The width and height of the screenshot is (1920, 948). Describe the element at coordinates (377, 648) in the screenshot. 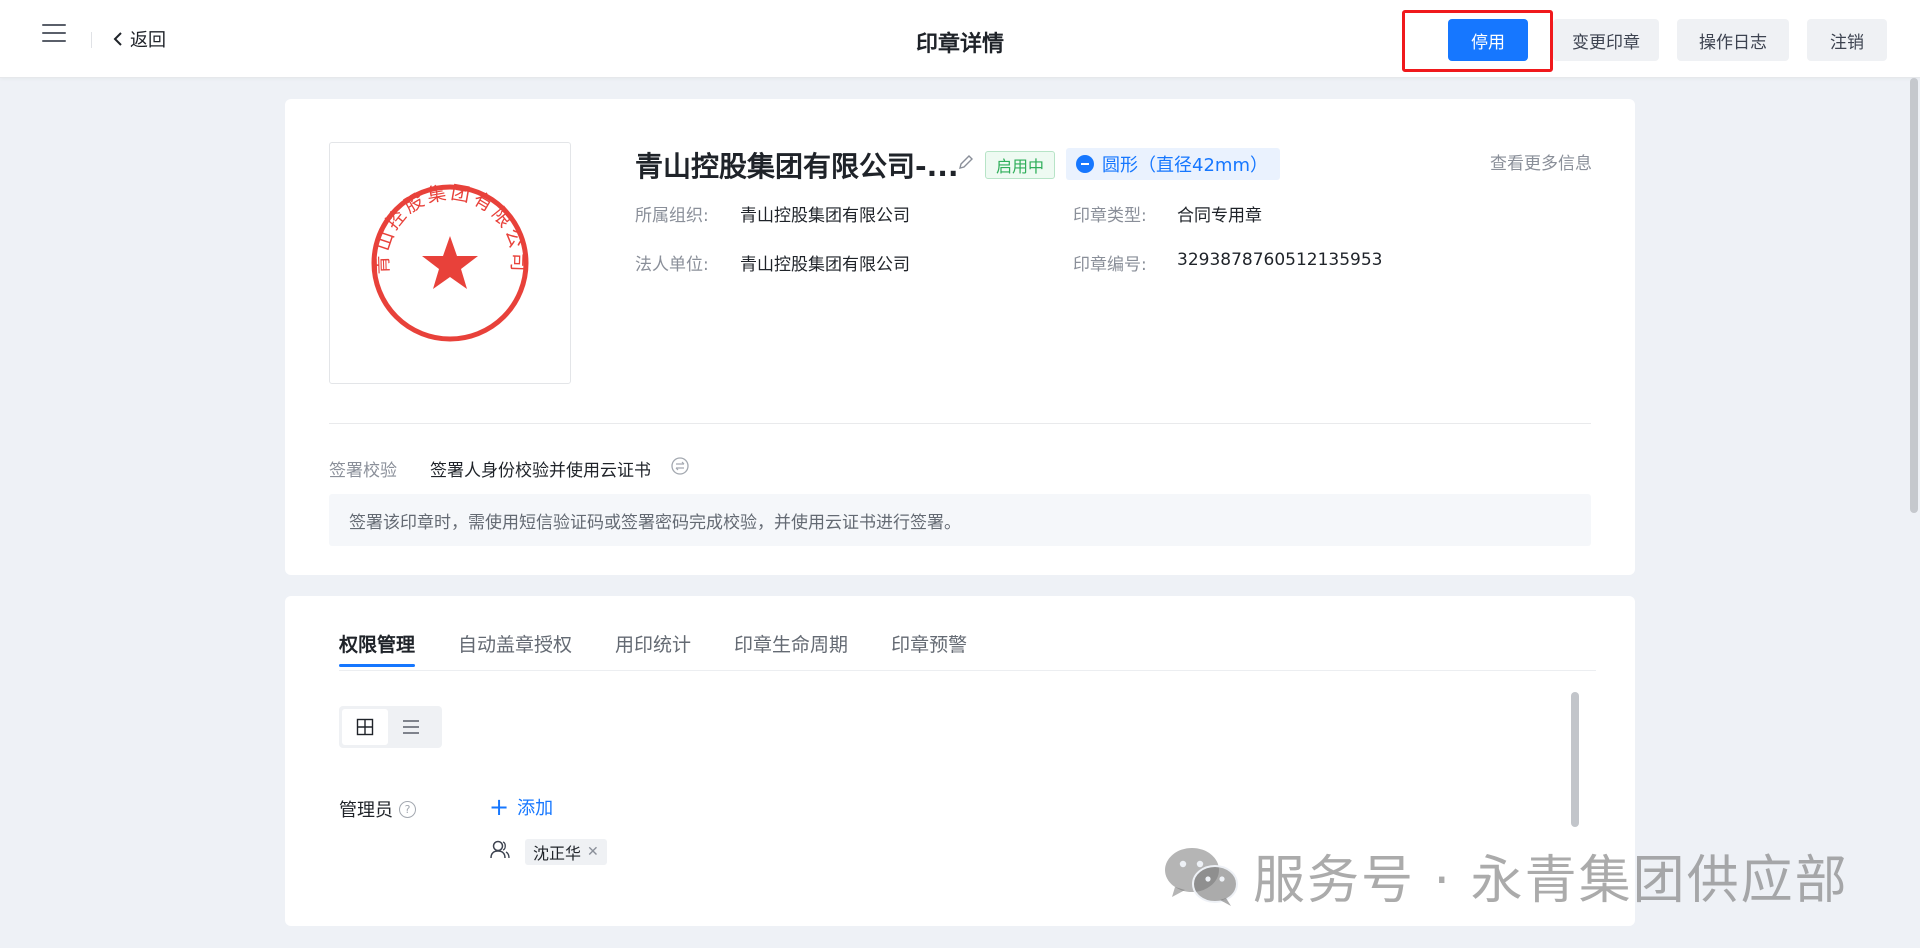

I see `tab-permission-management: 权限管理` at that location.